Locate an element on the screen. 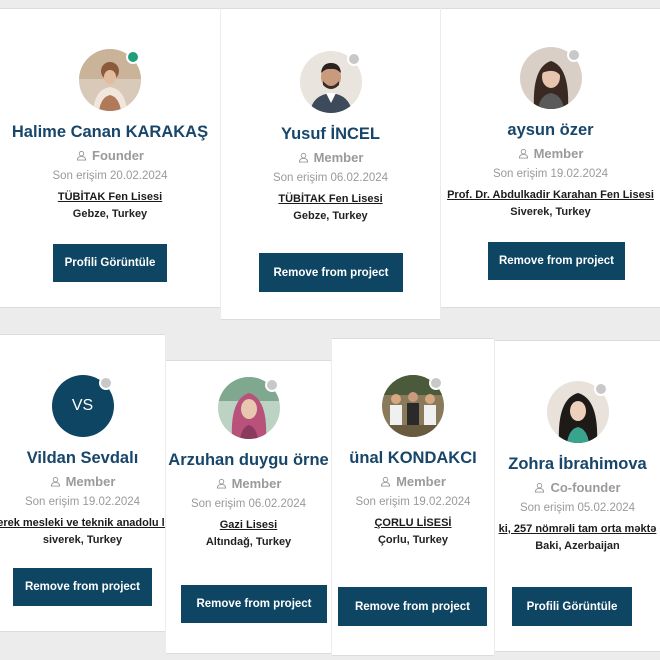 This screenshot has width=660, height=660. member-role: Founder is located at coordinates (110, 155).